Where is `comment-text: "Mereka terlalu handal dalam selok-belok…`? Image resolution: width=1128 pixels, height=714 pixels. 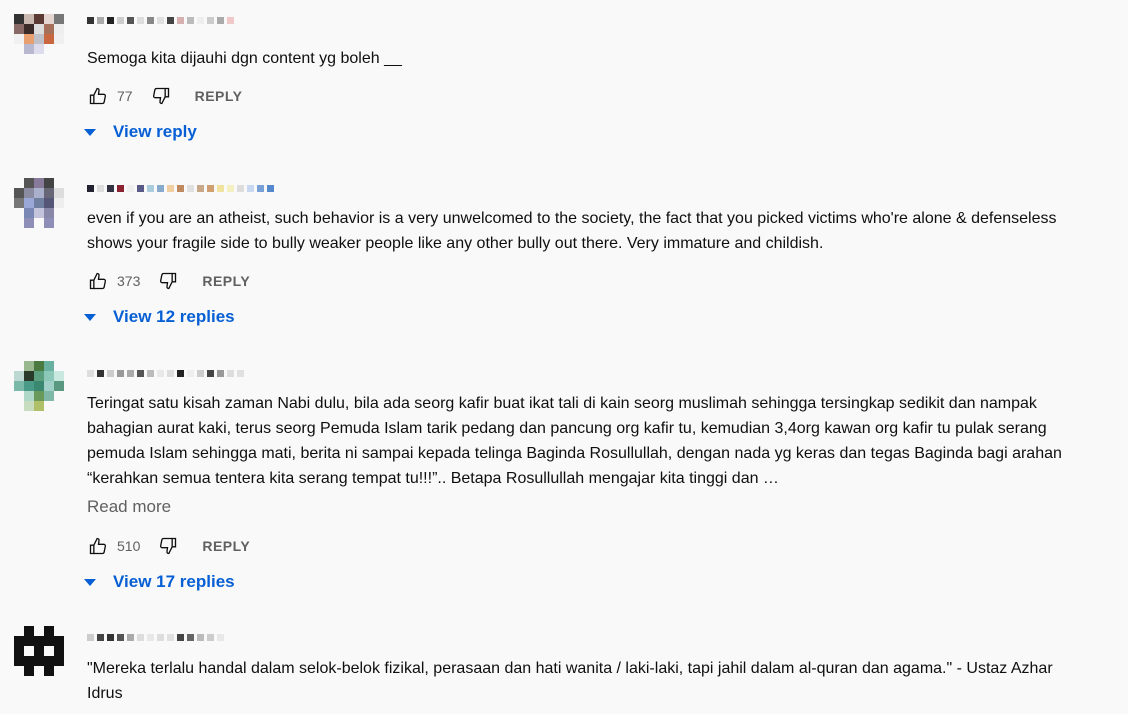 comment-text: "Mereka terlalu handal dalam selok-belok… is located at coordinates (570, 681).